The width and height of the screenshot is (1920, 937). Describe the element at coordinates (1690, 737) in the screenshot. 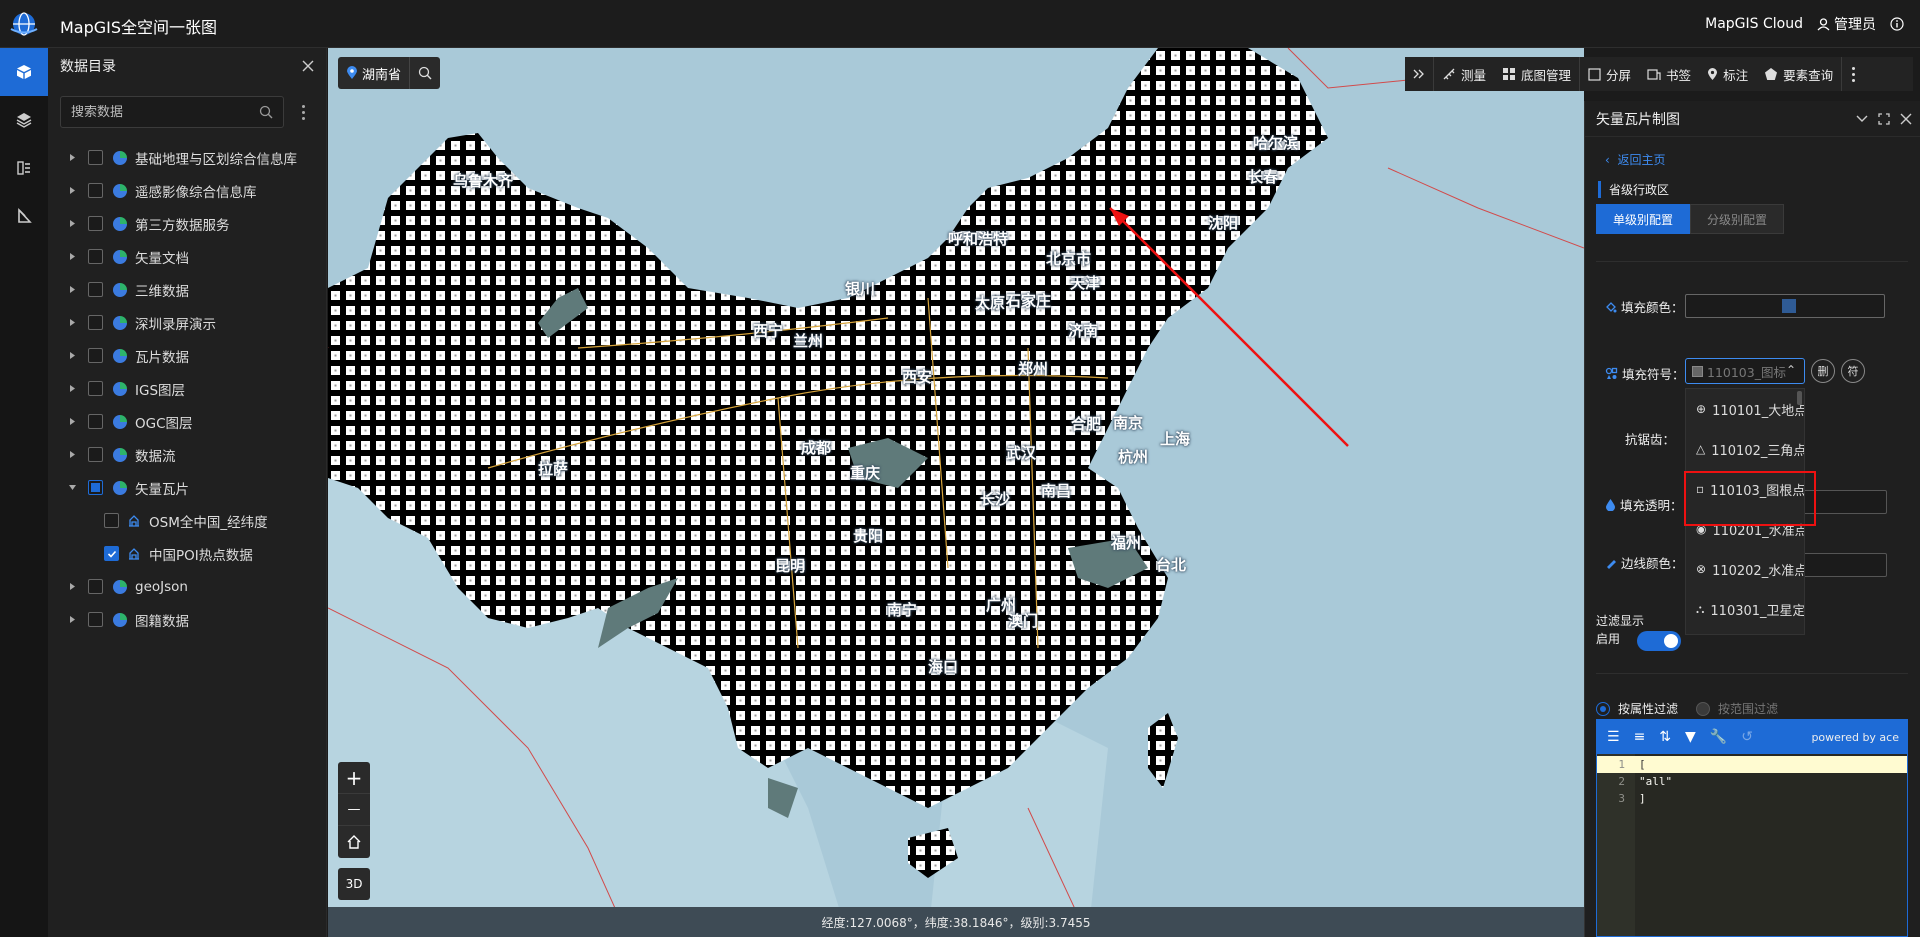

I see `filter-icon: ▼` at that location.